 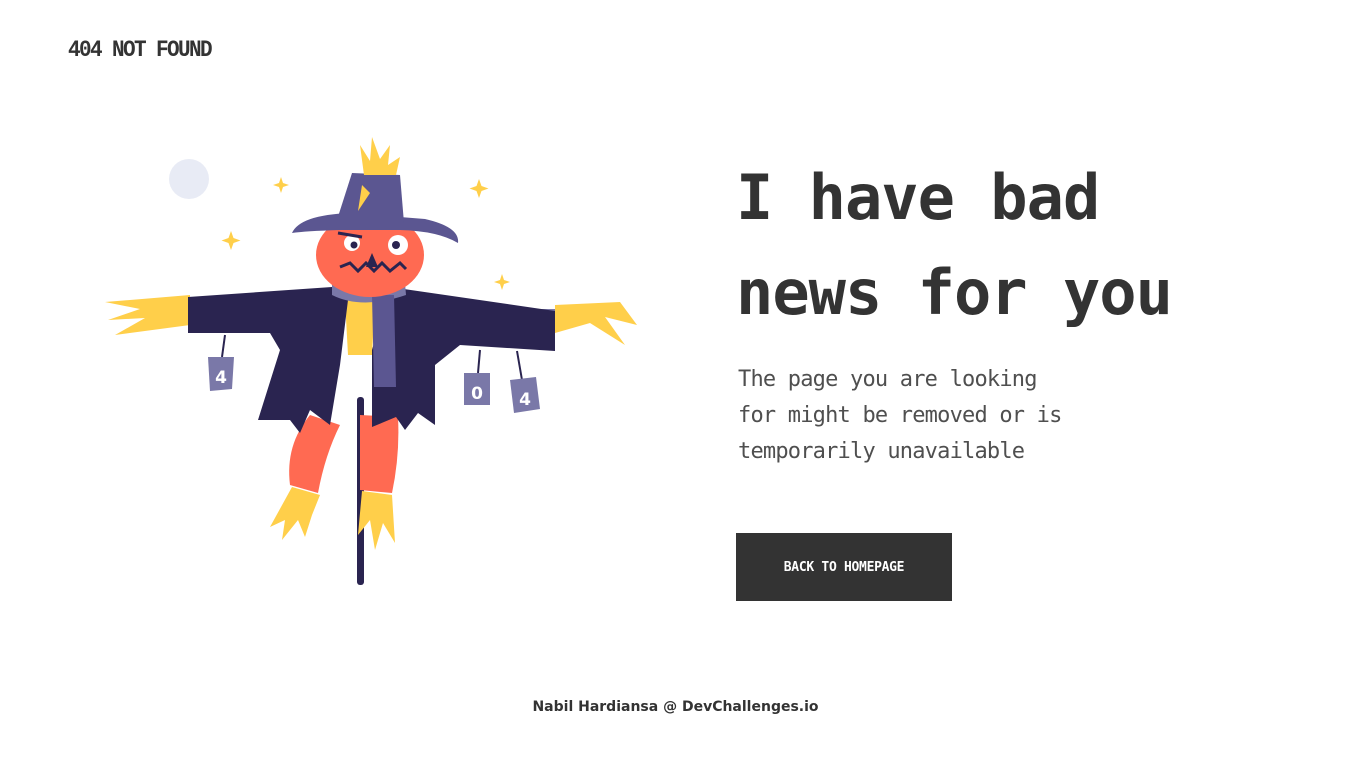 What do you see at coordinates (295, 513) in the screenshot?
I see `left-foot-straw` at bounding box center [295, 513].